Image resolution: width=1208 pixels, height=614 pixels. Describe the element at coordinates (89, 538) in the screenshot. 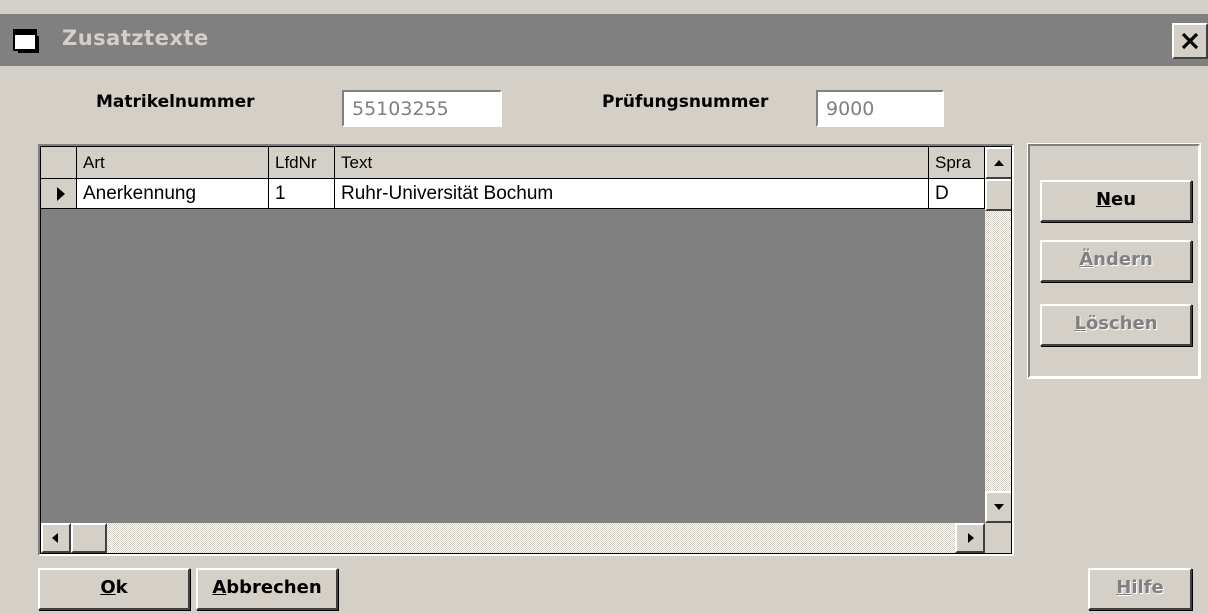

I see `horizontal-scroll-thumb` at that location.